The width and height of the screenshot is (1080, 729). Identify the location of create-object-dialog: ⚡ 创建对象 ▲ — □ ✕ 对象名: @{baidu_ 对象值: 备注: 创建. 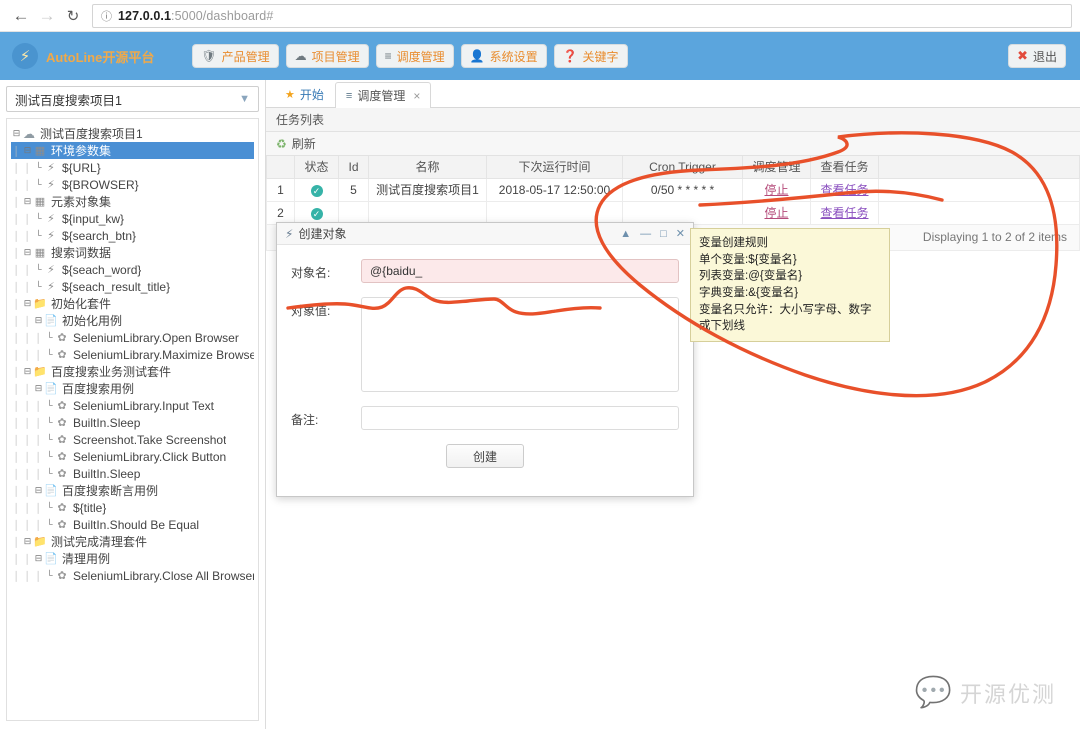
(485, 359).